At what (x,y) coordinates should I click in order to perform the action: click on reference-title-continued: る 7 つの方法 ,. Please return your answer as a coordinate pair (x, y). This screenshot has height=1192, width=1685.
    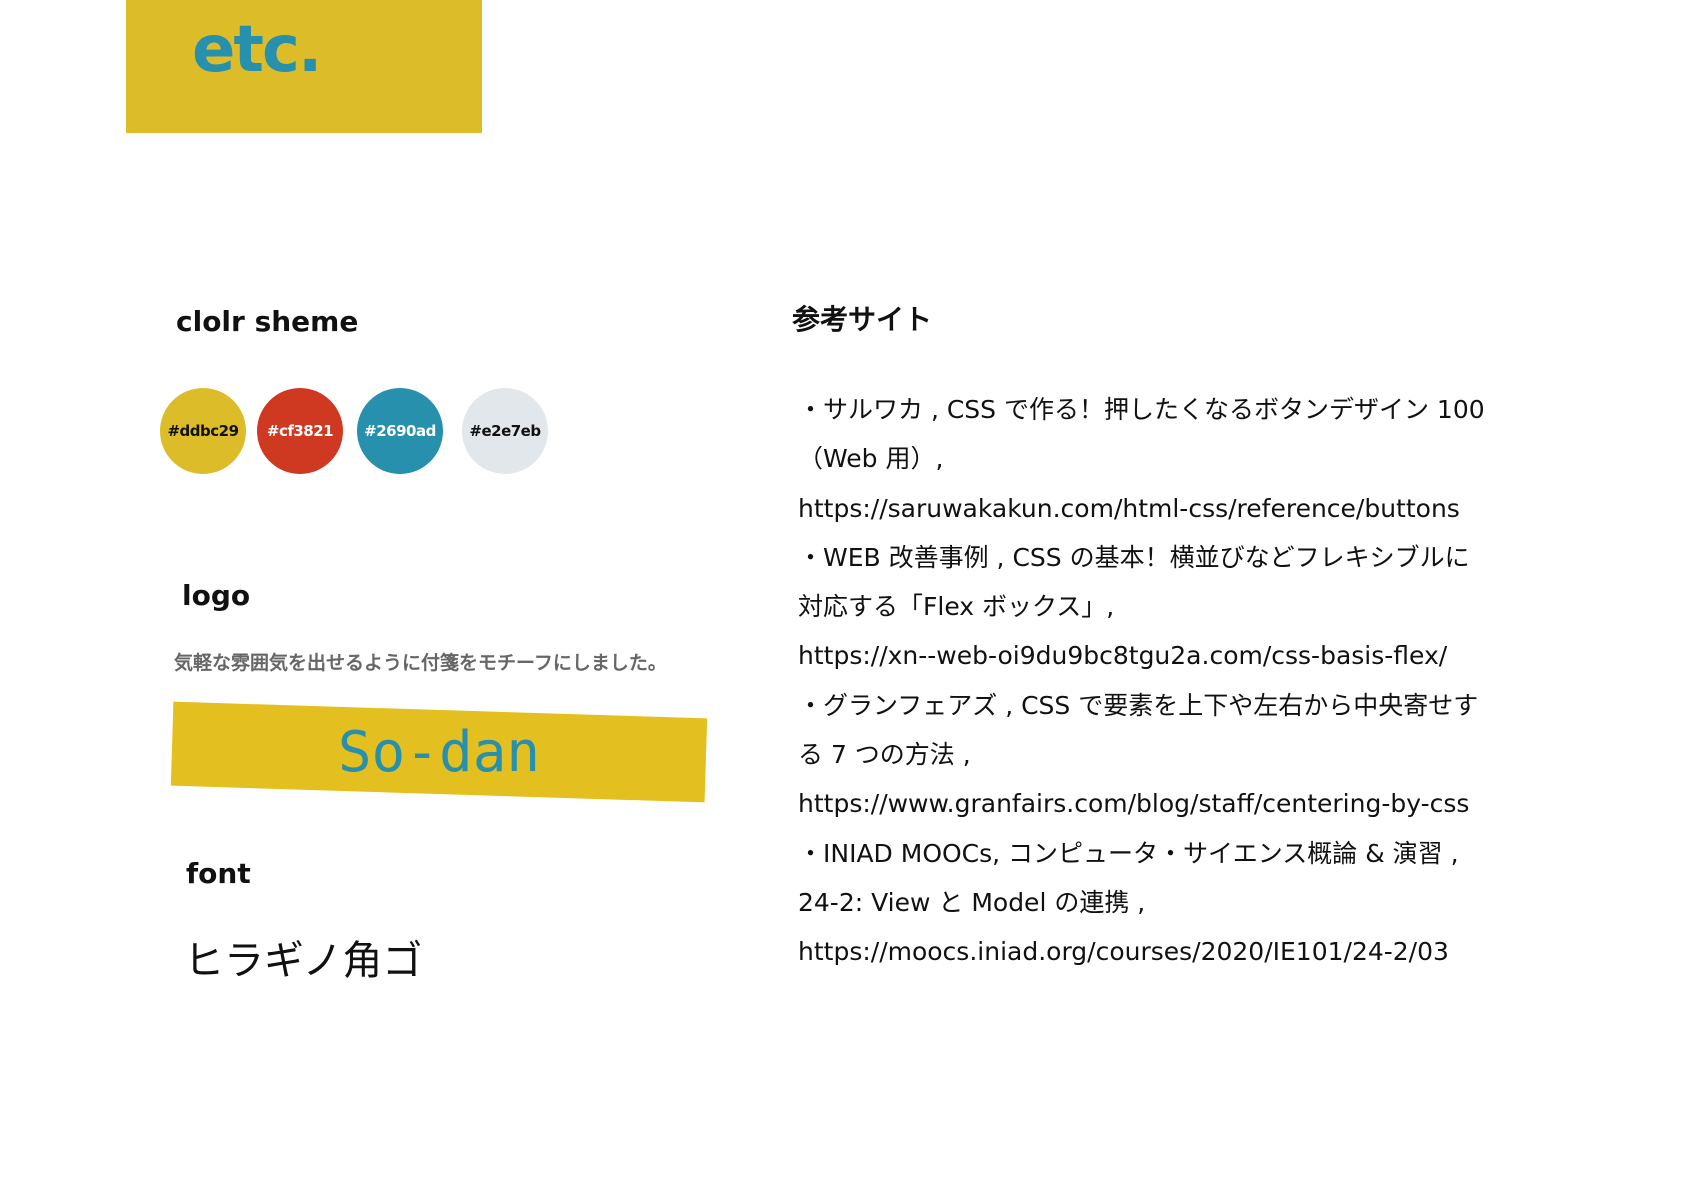
    Looking at the image, I should click on (884, 755).